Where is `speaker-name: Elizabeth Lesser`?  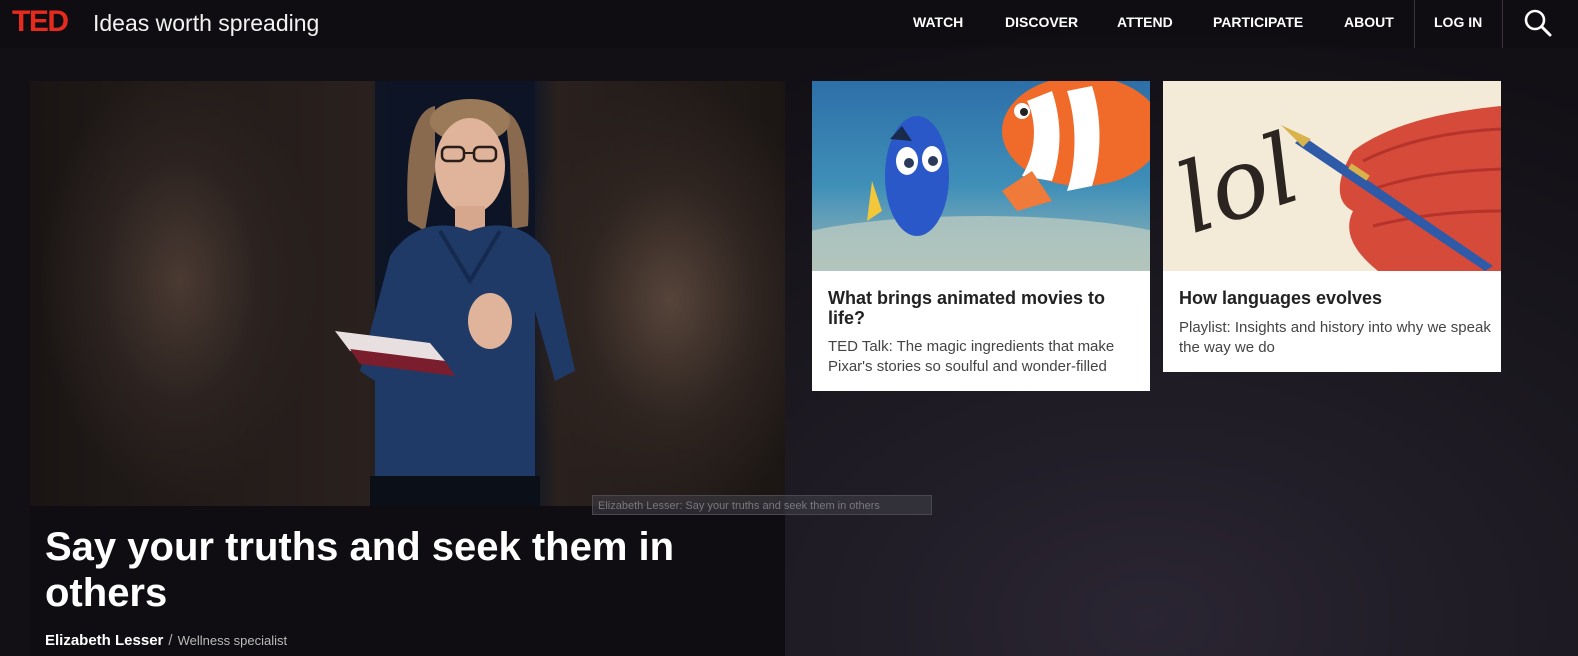
speaker-name: Elizabeth Lesser is located at coordinates (104, 640).